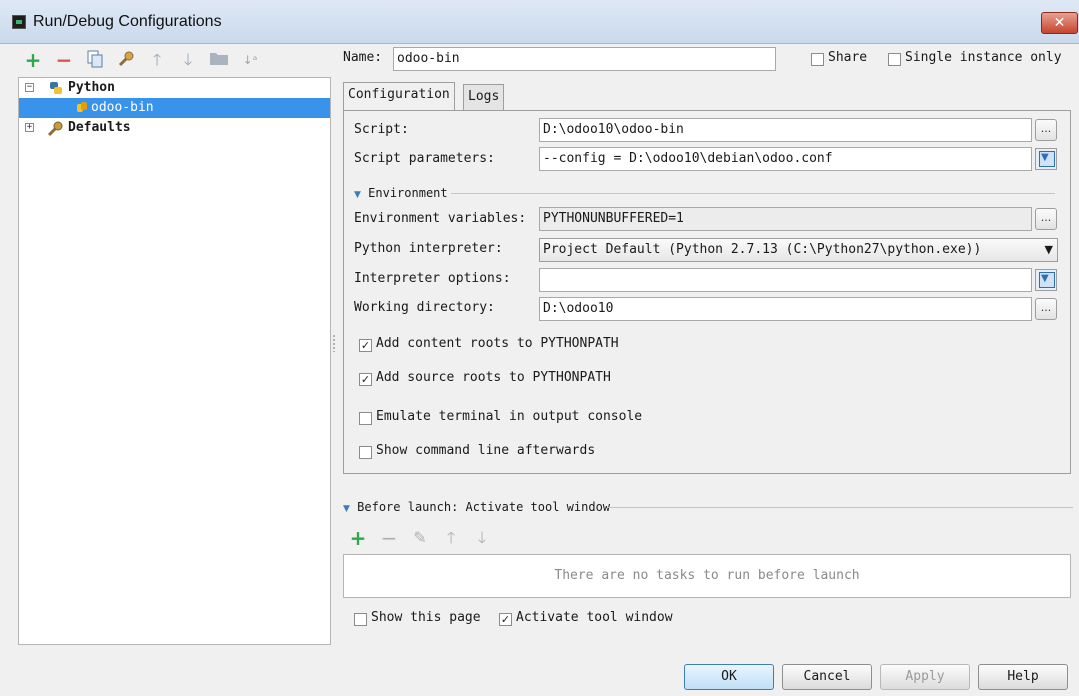 The height and width of the screenshot is (696, 1079). What do you see at coordinates (157, 60) in the screenshot?
I see `move-up-icon: 🡑` at bounding box center [157, 60].